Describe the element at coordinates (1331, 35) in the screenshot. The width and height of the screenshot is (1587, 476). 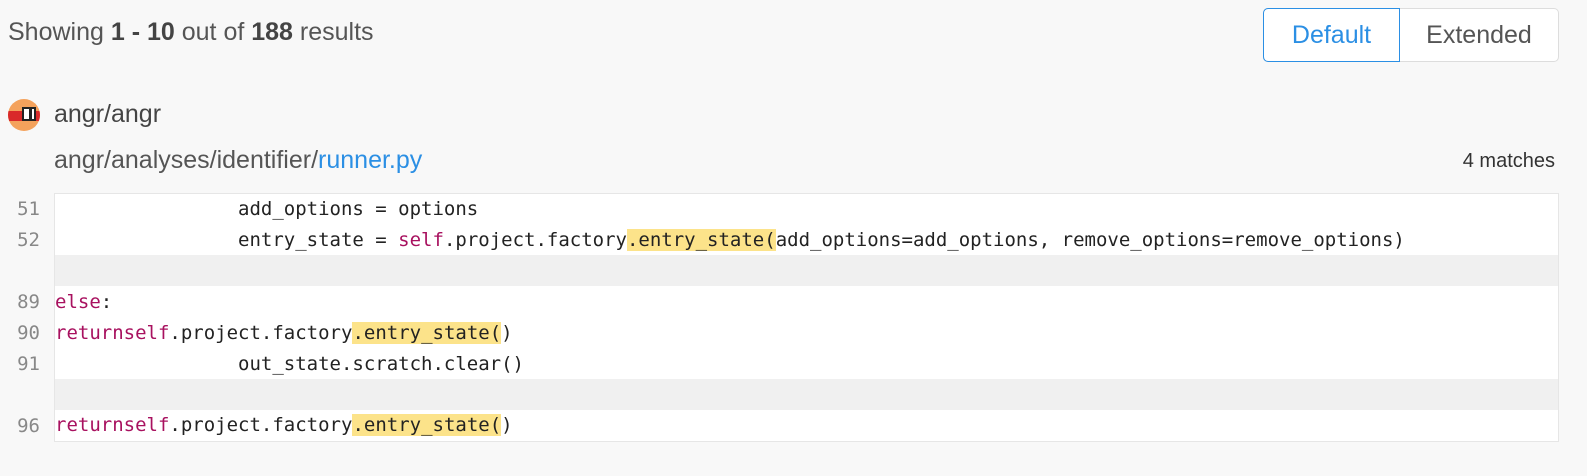
I see `default-view-button: Default` at that location.